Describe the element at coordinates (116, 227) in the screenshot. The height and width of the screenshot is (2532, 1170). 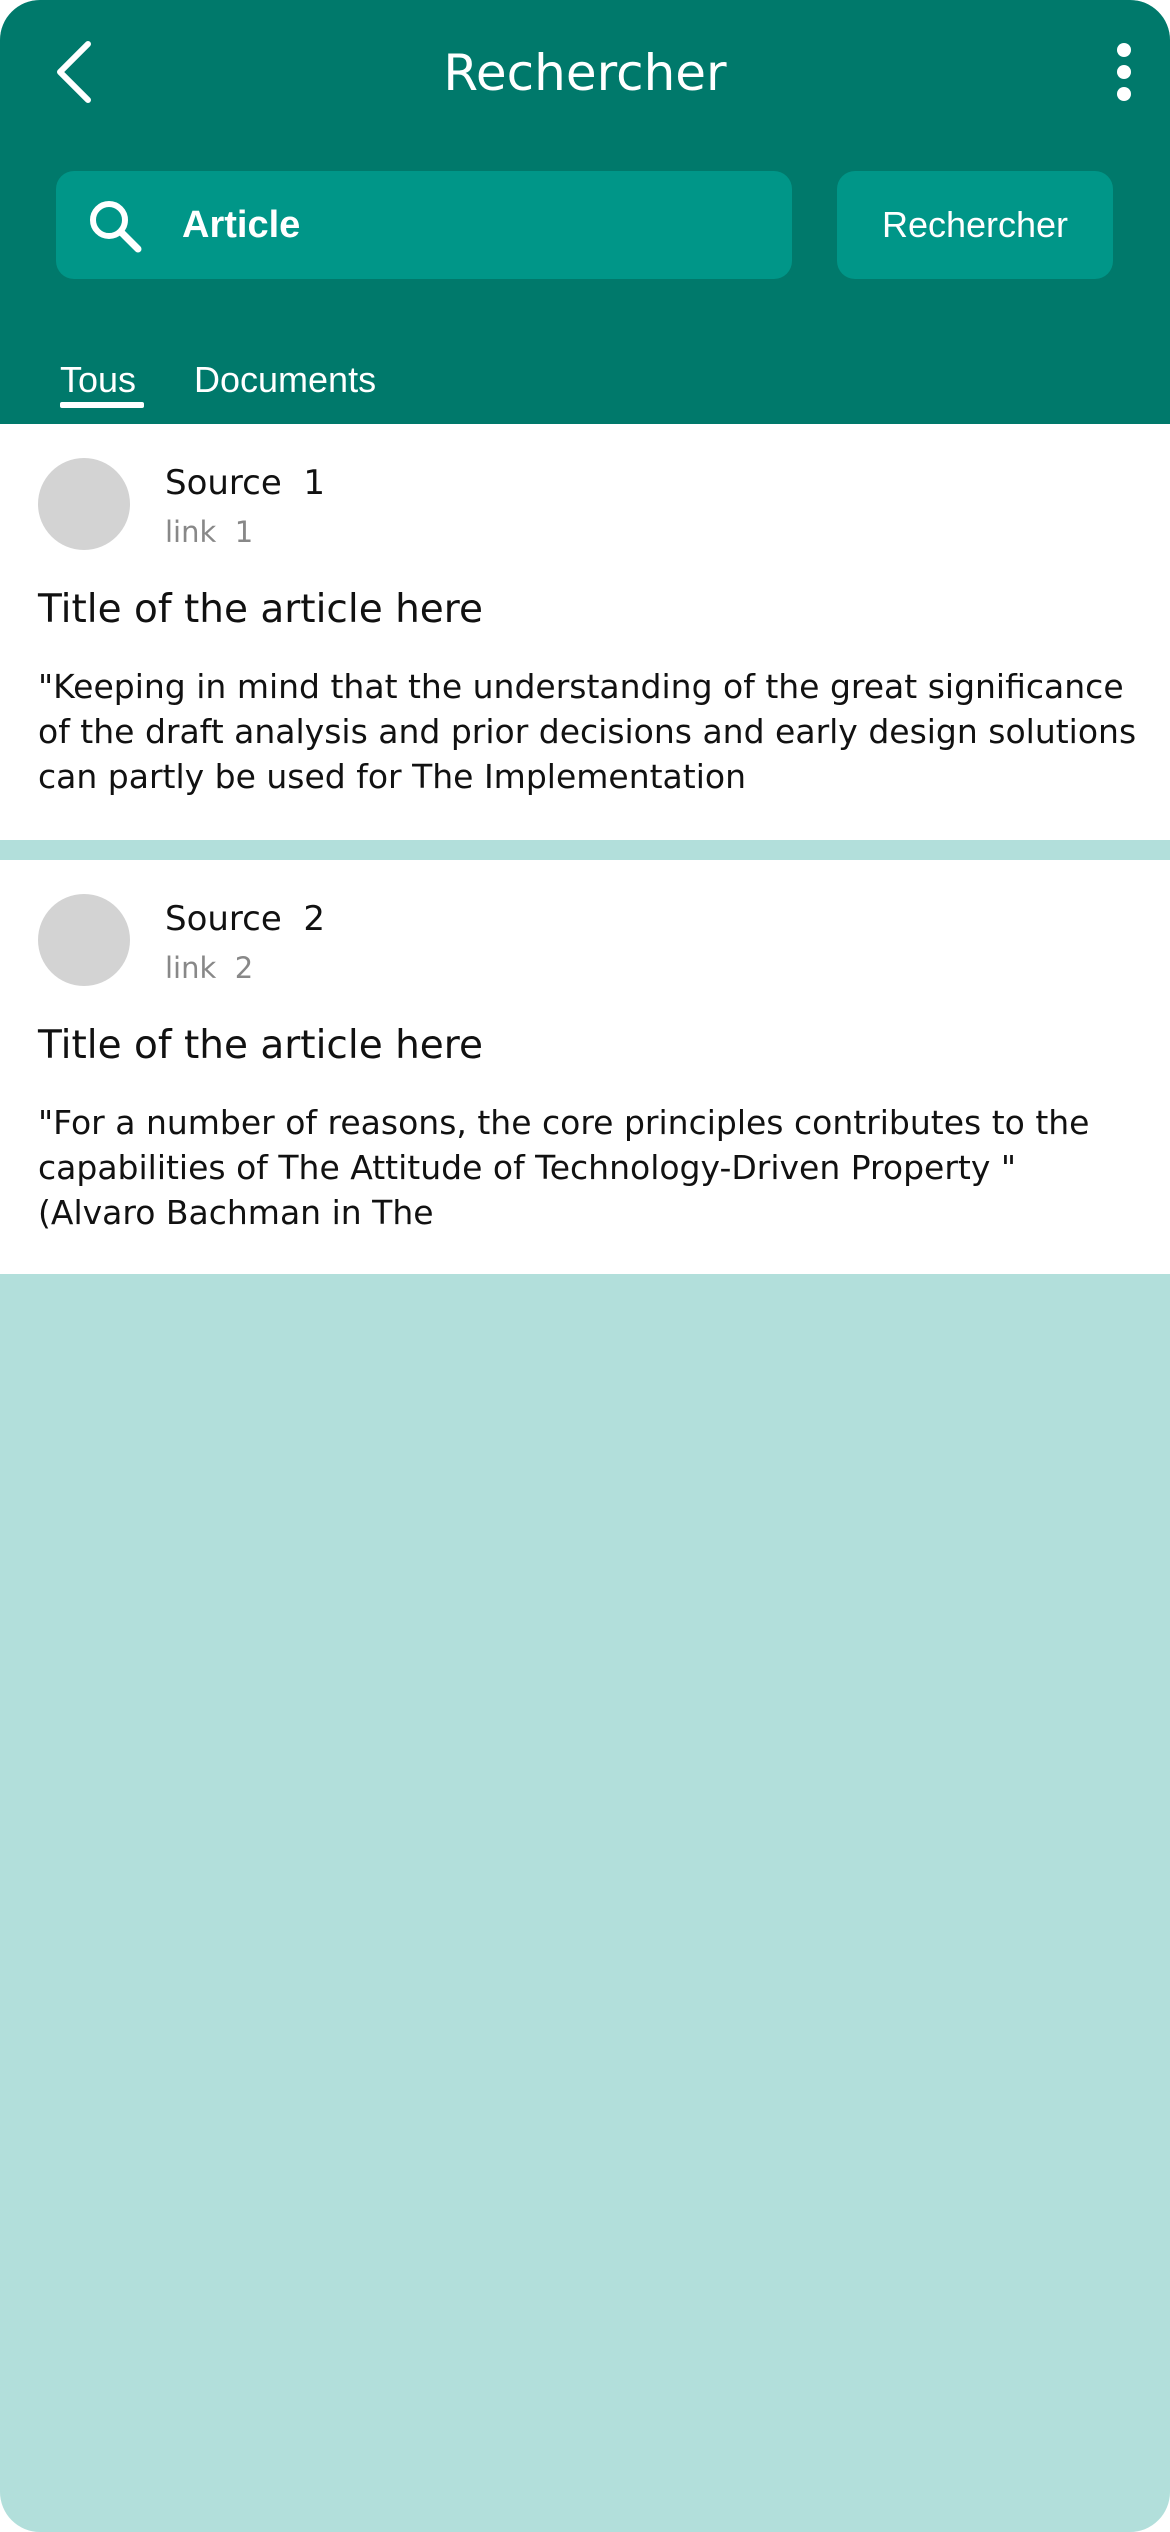
I see `search-icon` at that location.